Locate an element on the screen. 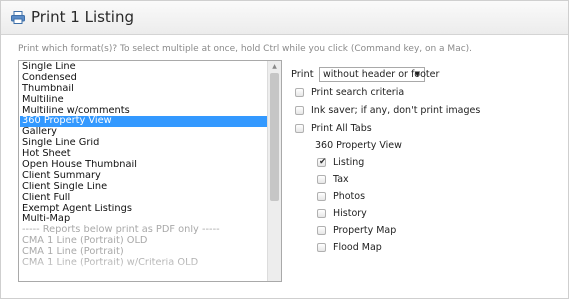 This screenshot has width=569, height=299. list-item-pdf: CMA 1 Line (Portrait) w/Criteria OLD is located at coordinates (144, 263).